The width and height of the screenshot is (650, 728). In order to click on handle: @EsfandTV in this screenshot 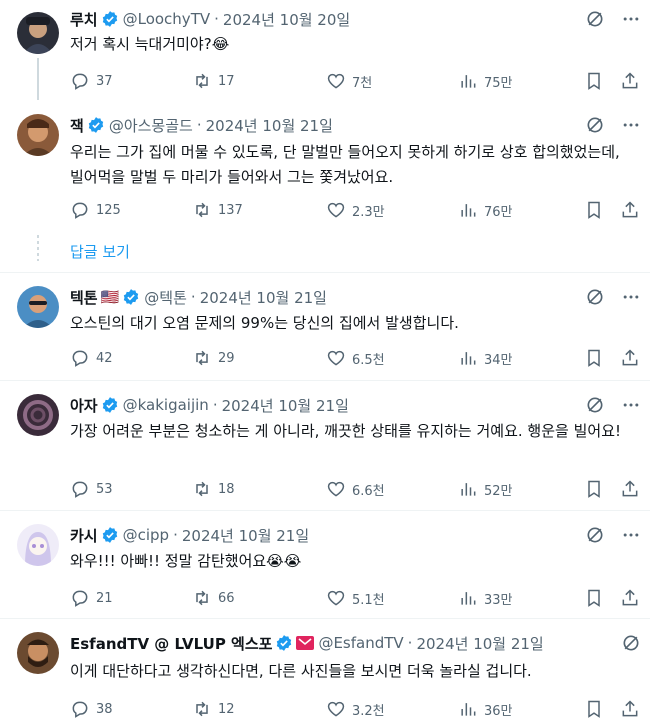, I will do `click(360, 643)`.